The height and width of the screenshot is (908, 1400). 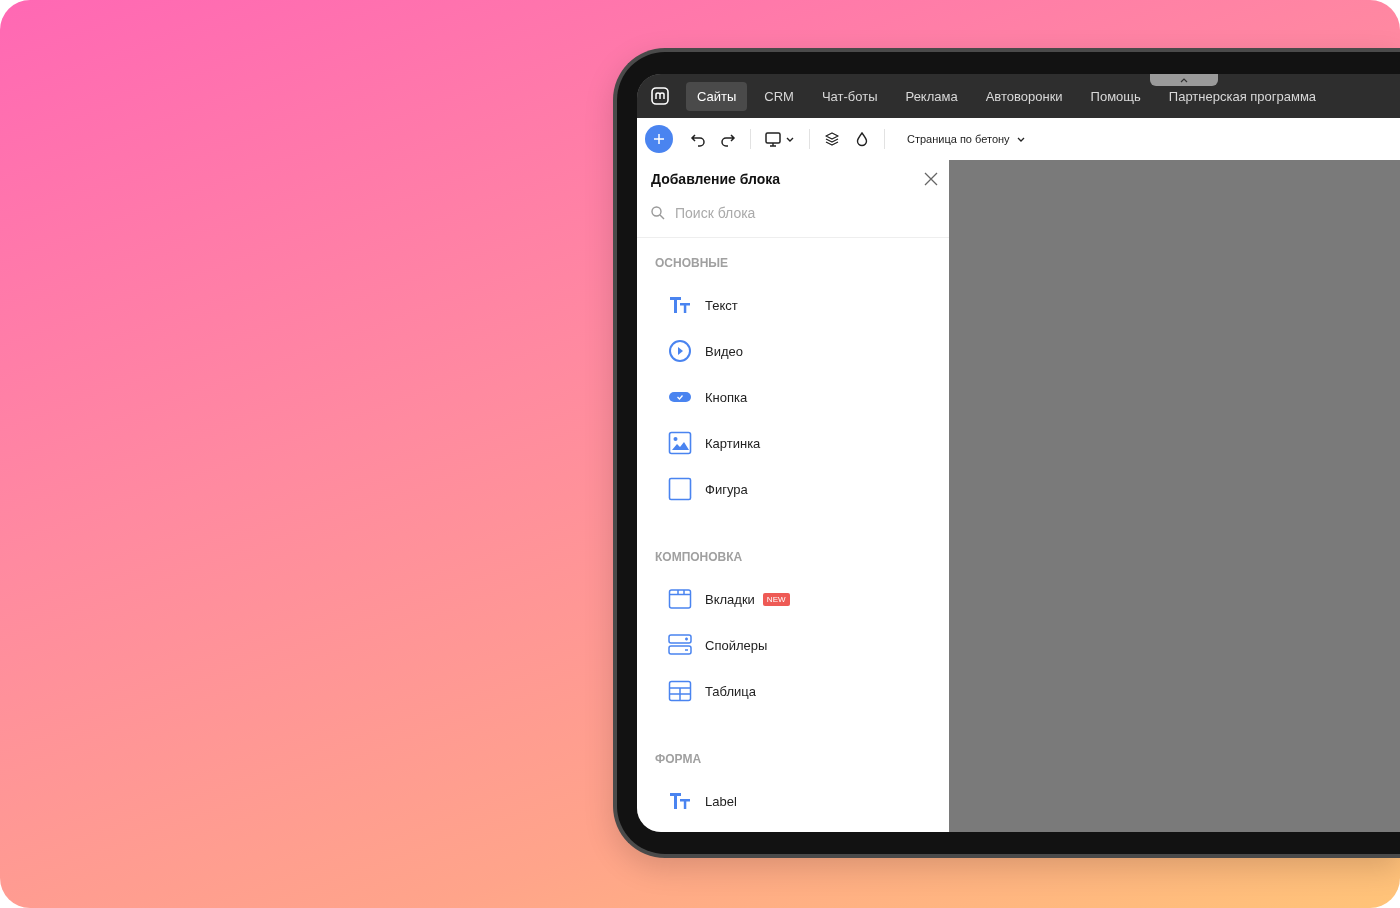 I want to click on page-selector: Страница по бетону, so click(x=966, y=139).